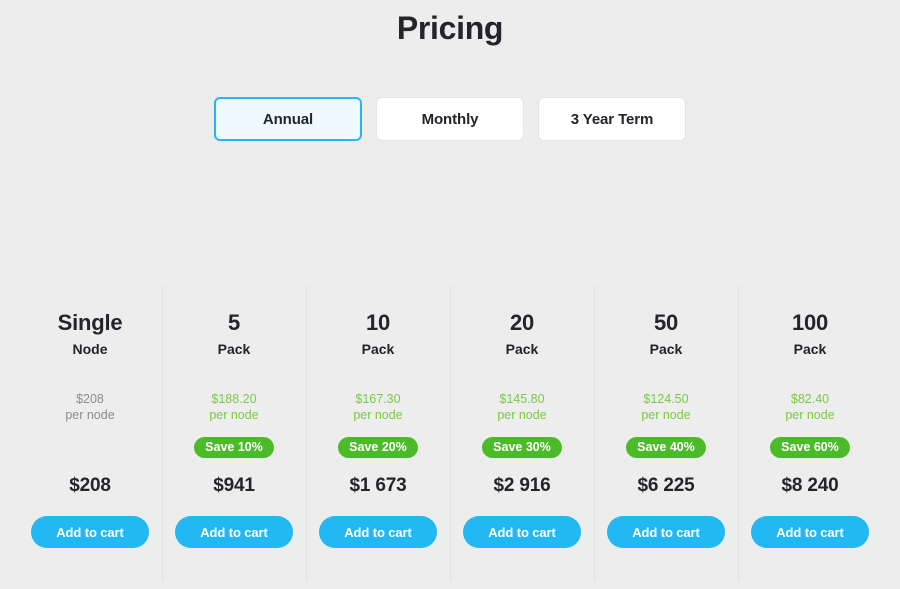  I want to click on plan-per-node-amount: $82.40, so click(810, 399).